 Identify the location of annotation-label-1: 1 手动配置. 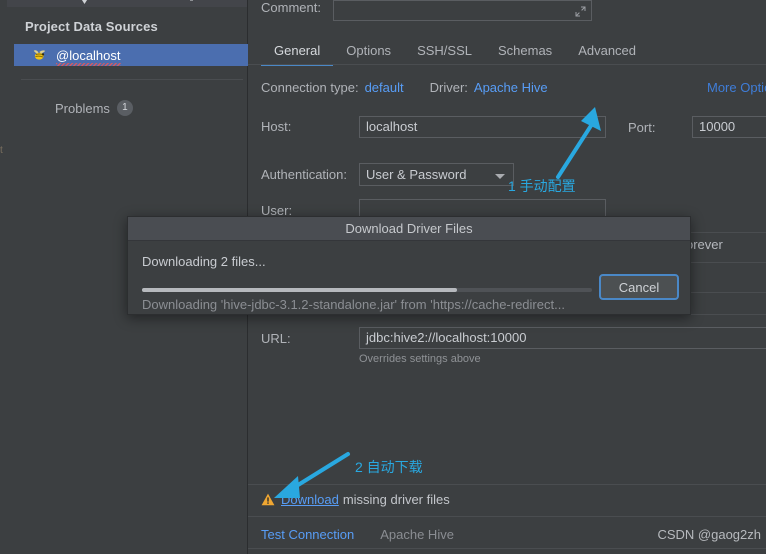
(542, 186).